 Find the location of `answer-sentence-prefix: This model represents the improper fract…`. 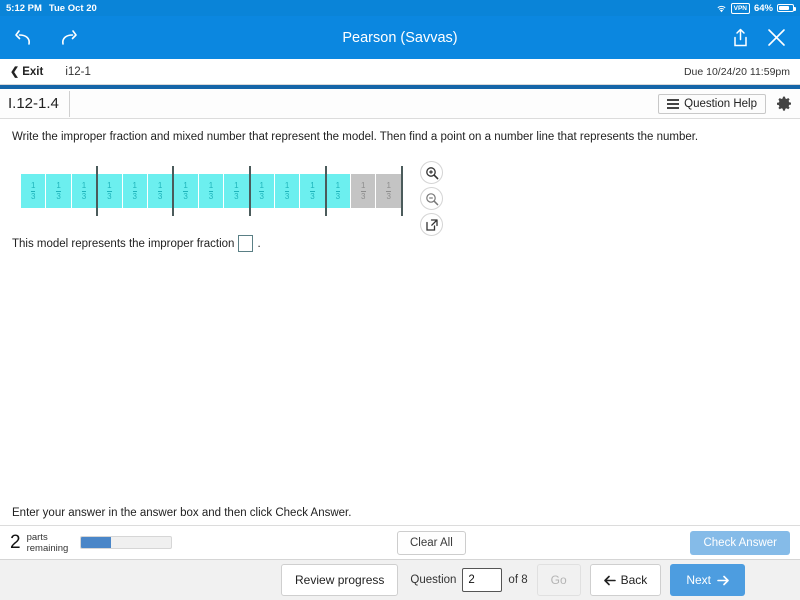

answer-sentence-prefix: This model represents the improper fract… is located at coordinates (123, 243).